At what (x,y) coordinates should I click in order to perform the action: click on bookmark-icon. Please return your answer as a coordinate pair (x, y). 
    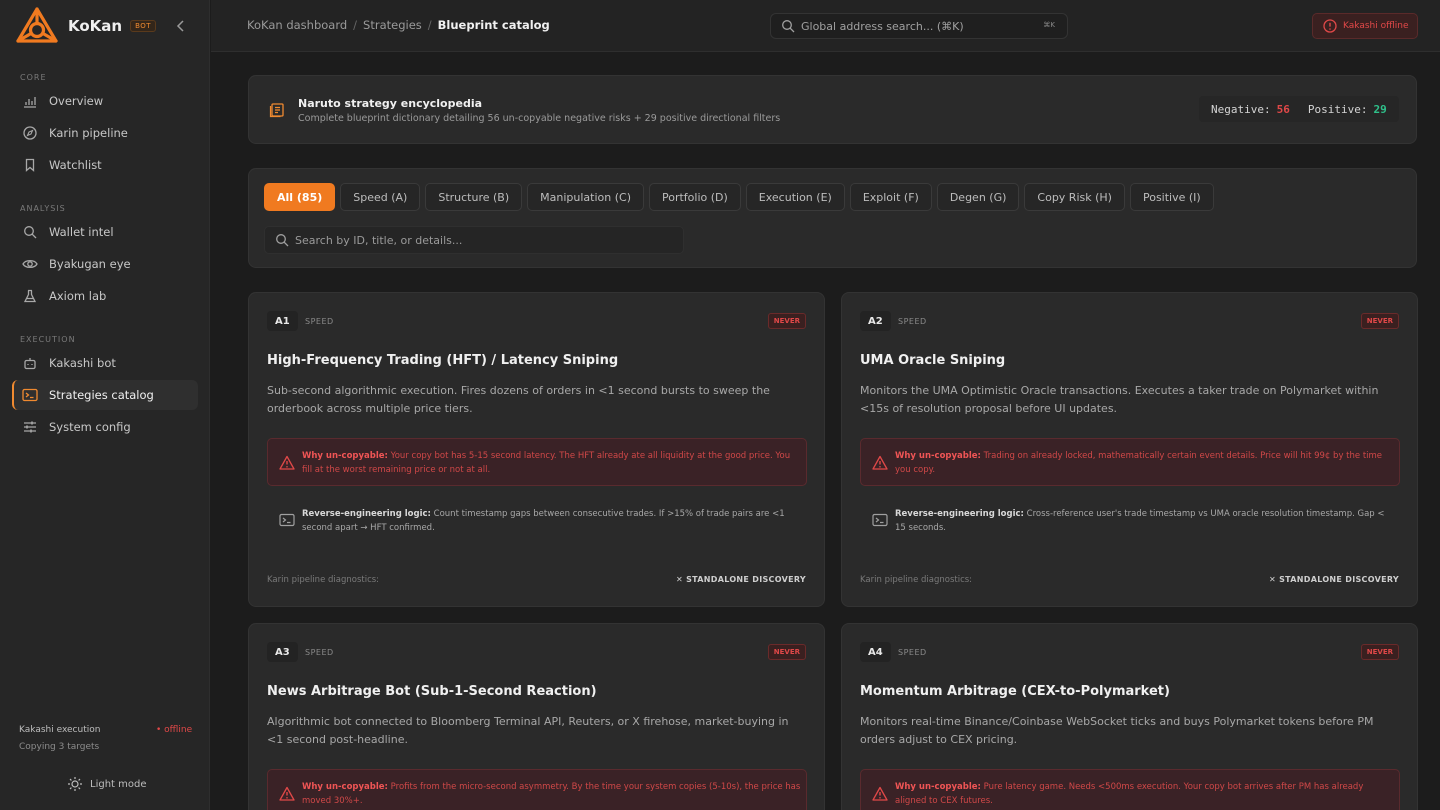
    Looking at the image, I should click on (30, 165).